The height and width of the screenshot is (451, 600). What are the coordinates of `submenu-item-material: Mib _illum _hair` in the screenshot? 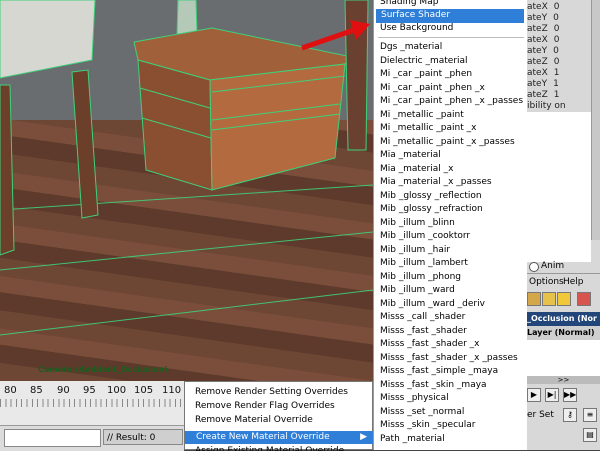 It's located at (453, 251).